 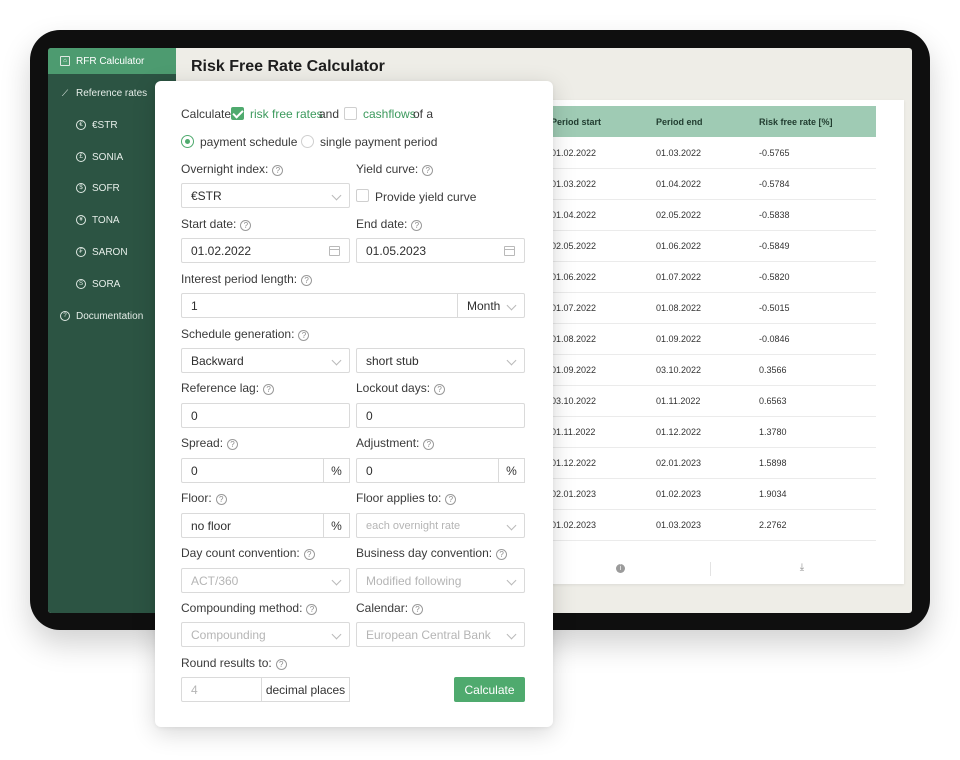 What do you see at coordinates (226, 663) in the screenshot?
I see `round-text: Round results to:` at bounding box center [226, 663].